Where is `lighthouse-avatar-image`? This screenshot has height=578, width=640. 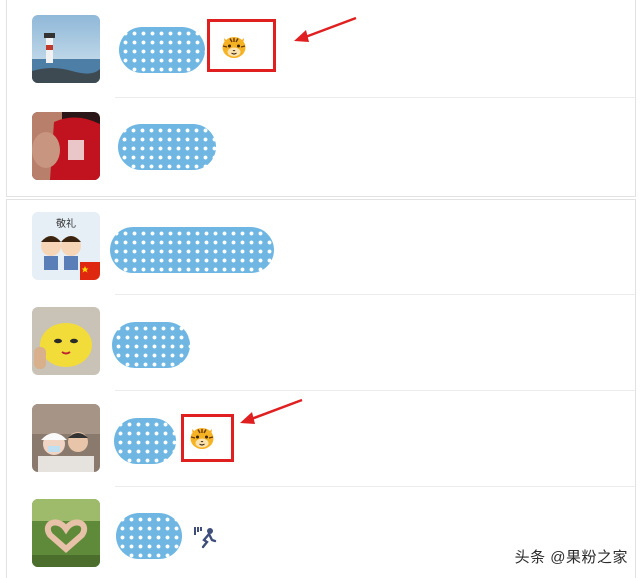
lighthouse-avatar-image is located at coordinates (66, 49).